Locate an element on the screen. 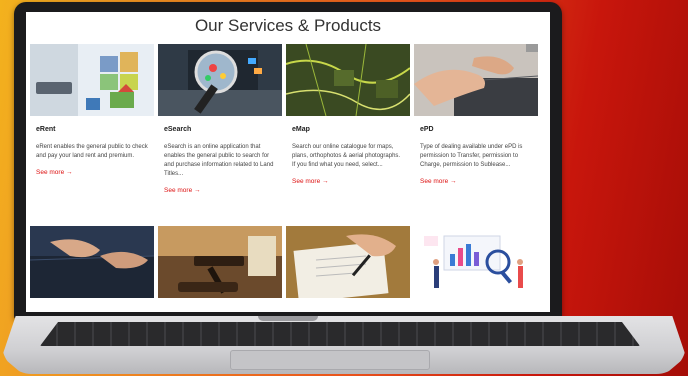  card-name: eRent is located at coordinates (46, 129).